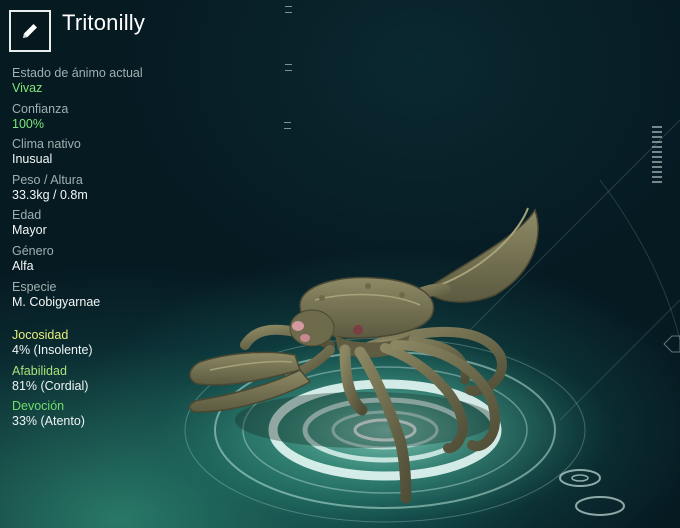 The height and width of the screenshot is (528, 680). What do you see at coordinates (112, 84) in the screenshot?
I see `stat-mood: Estado de ánimo actual Vivaz` at bounding box center [112, 84].